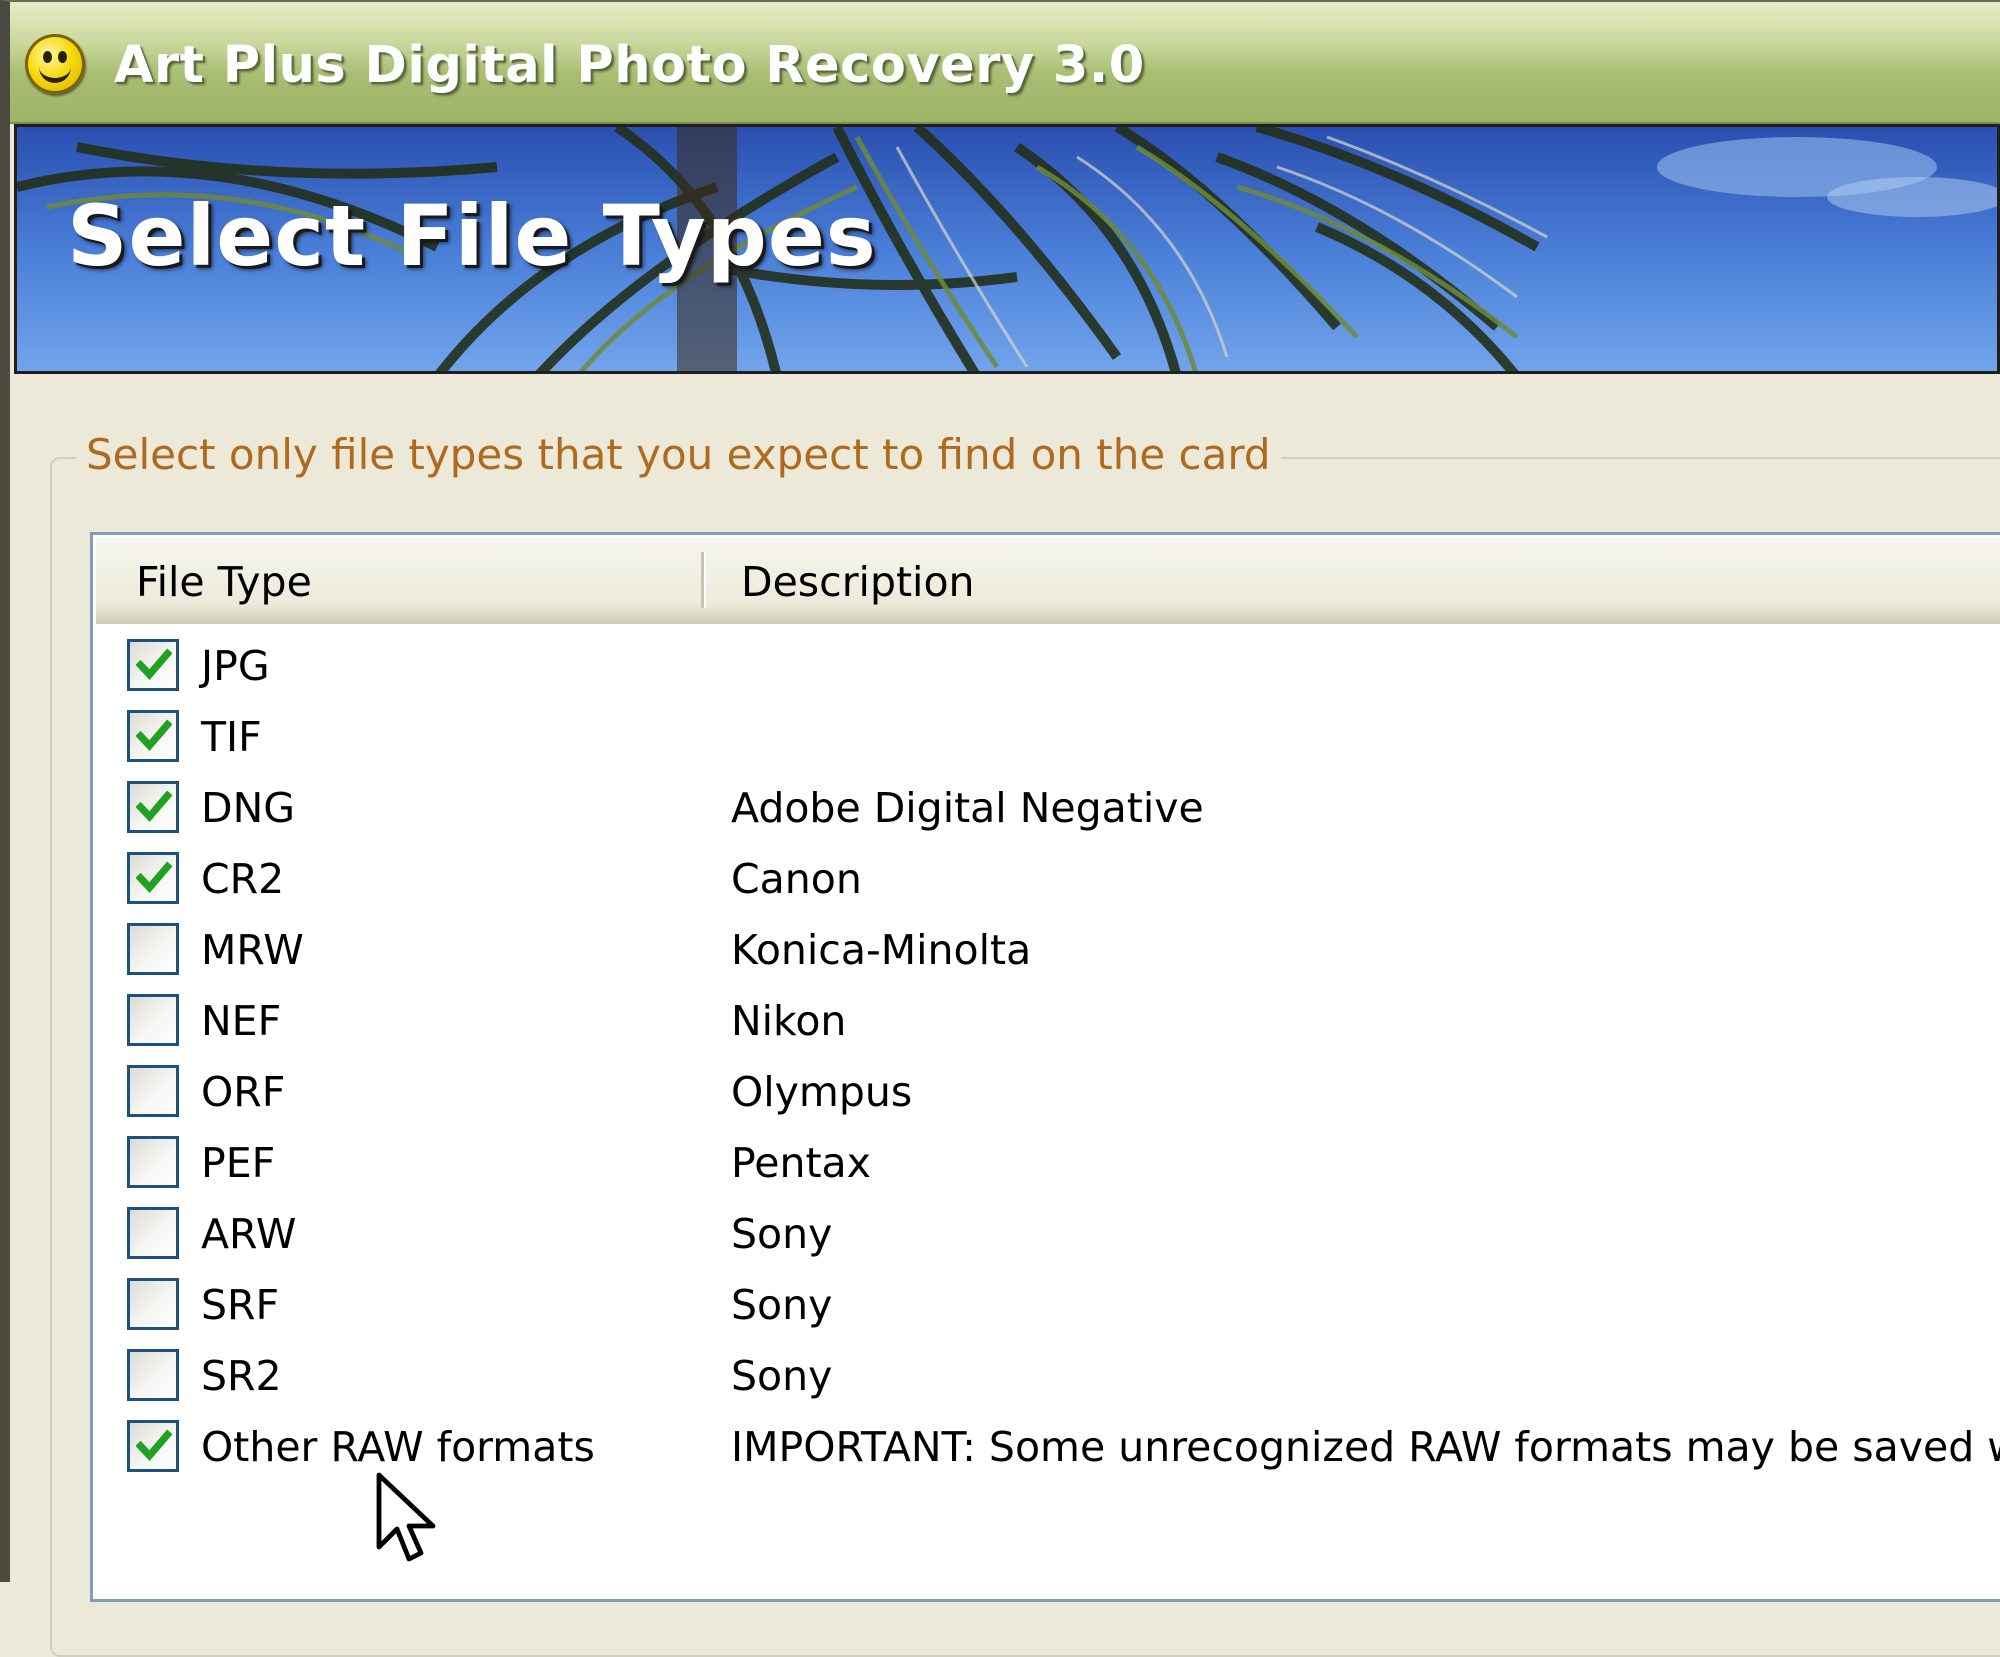 This screenshot has width=2000, height=1657. What do you see at coordinates (472, 236) in the screenshot?
I see `page-heading: Select File Types` at bounding box center [472, 236].